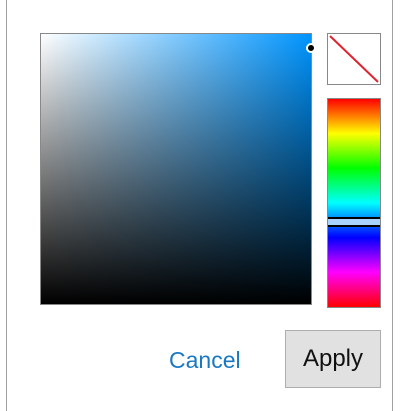 The height and width of the screenshot is (411, 404). Describe the element at coordinates (354, 222) in the screenshot. I see `hue-slider-handle` at that location.